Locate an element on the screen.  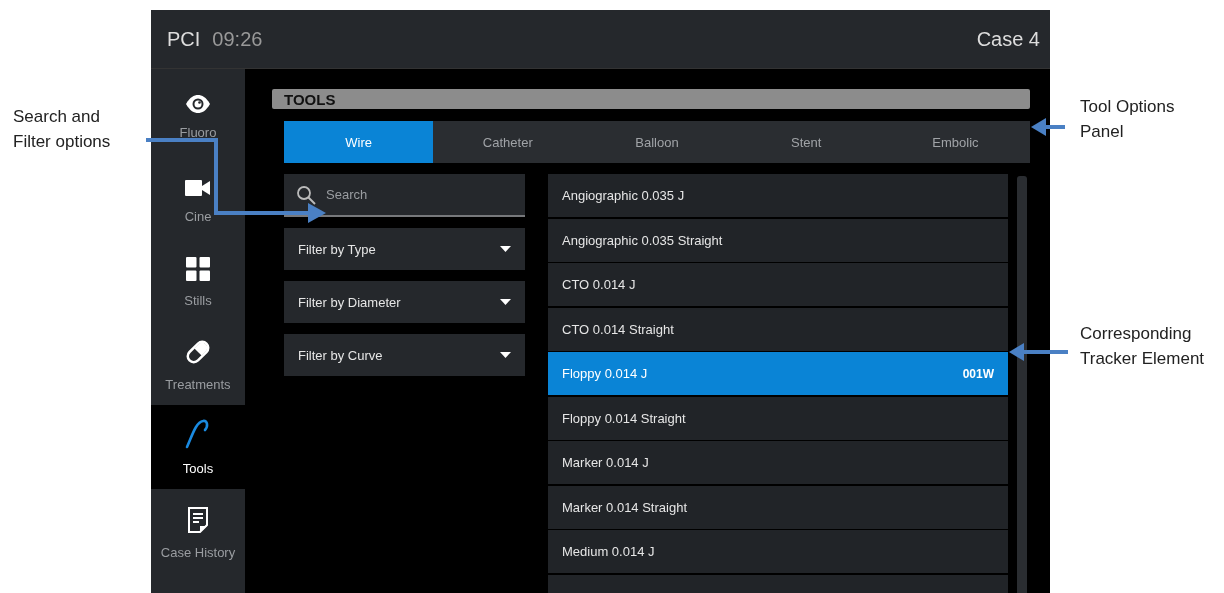
list-item: CTO 0.014 J is located at coordinates (778, 284).